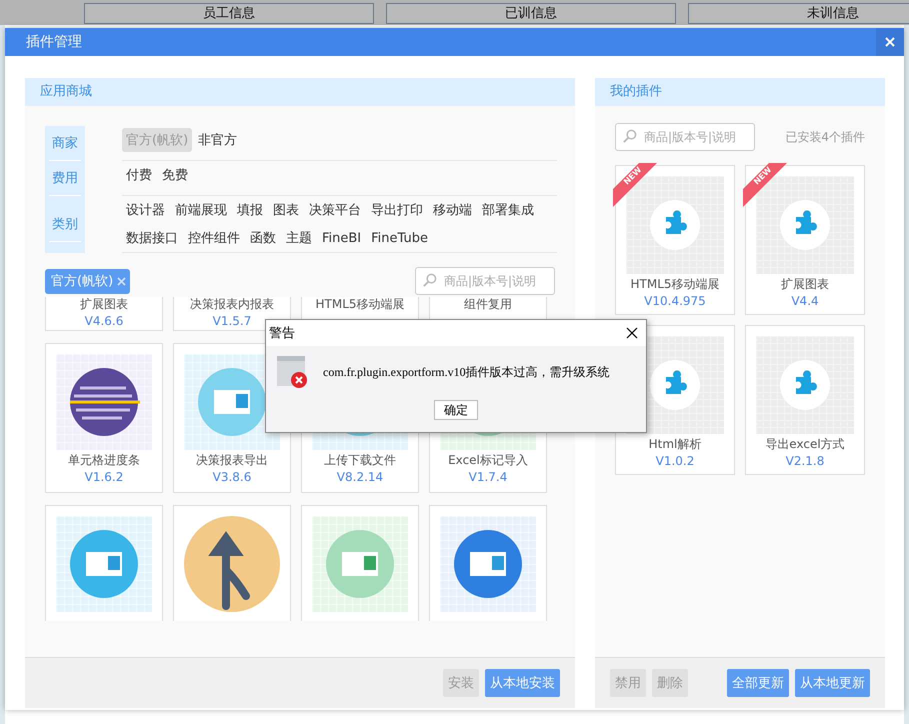 The height and width of the screenshot is (724, 909). I want to click on plugin-version: V1.5.7, so click(232, 321).